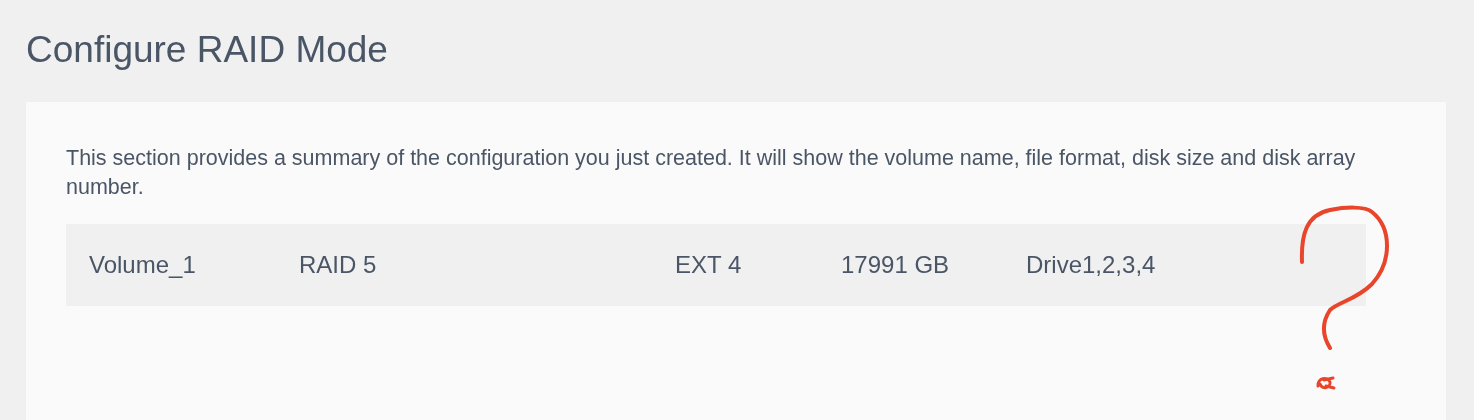 This screenshot has width=1474, height=420. I want to click on page-title: Configure RAID Mode, so click(207, 50).